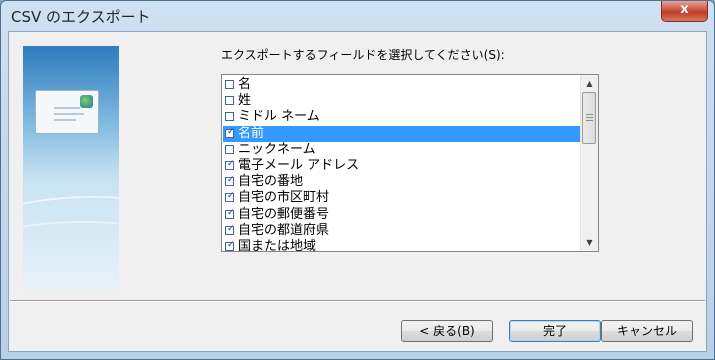 This screenshot has height=360, width=715. Describe the element at coordinates (402, 117) in the screenshot. I see `field-list-item: ミドル ネーム` at that location.